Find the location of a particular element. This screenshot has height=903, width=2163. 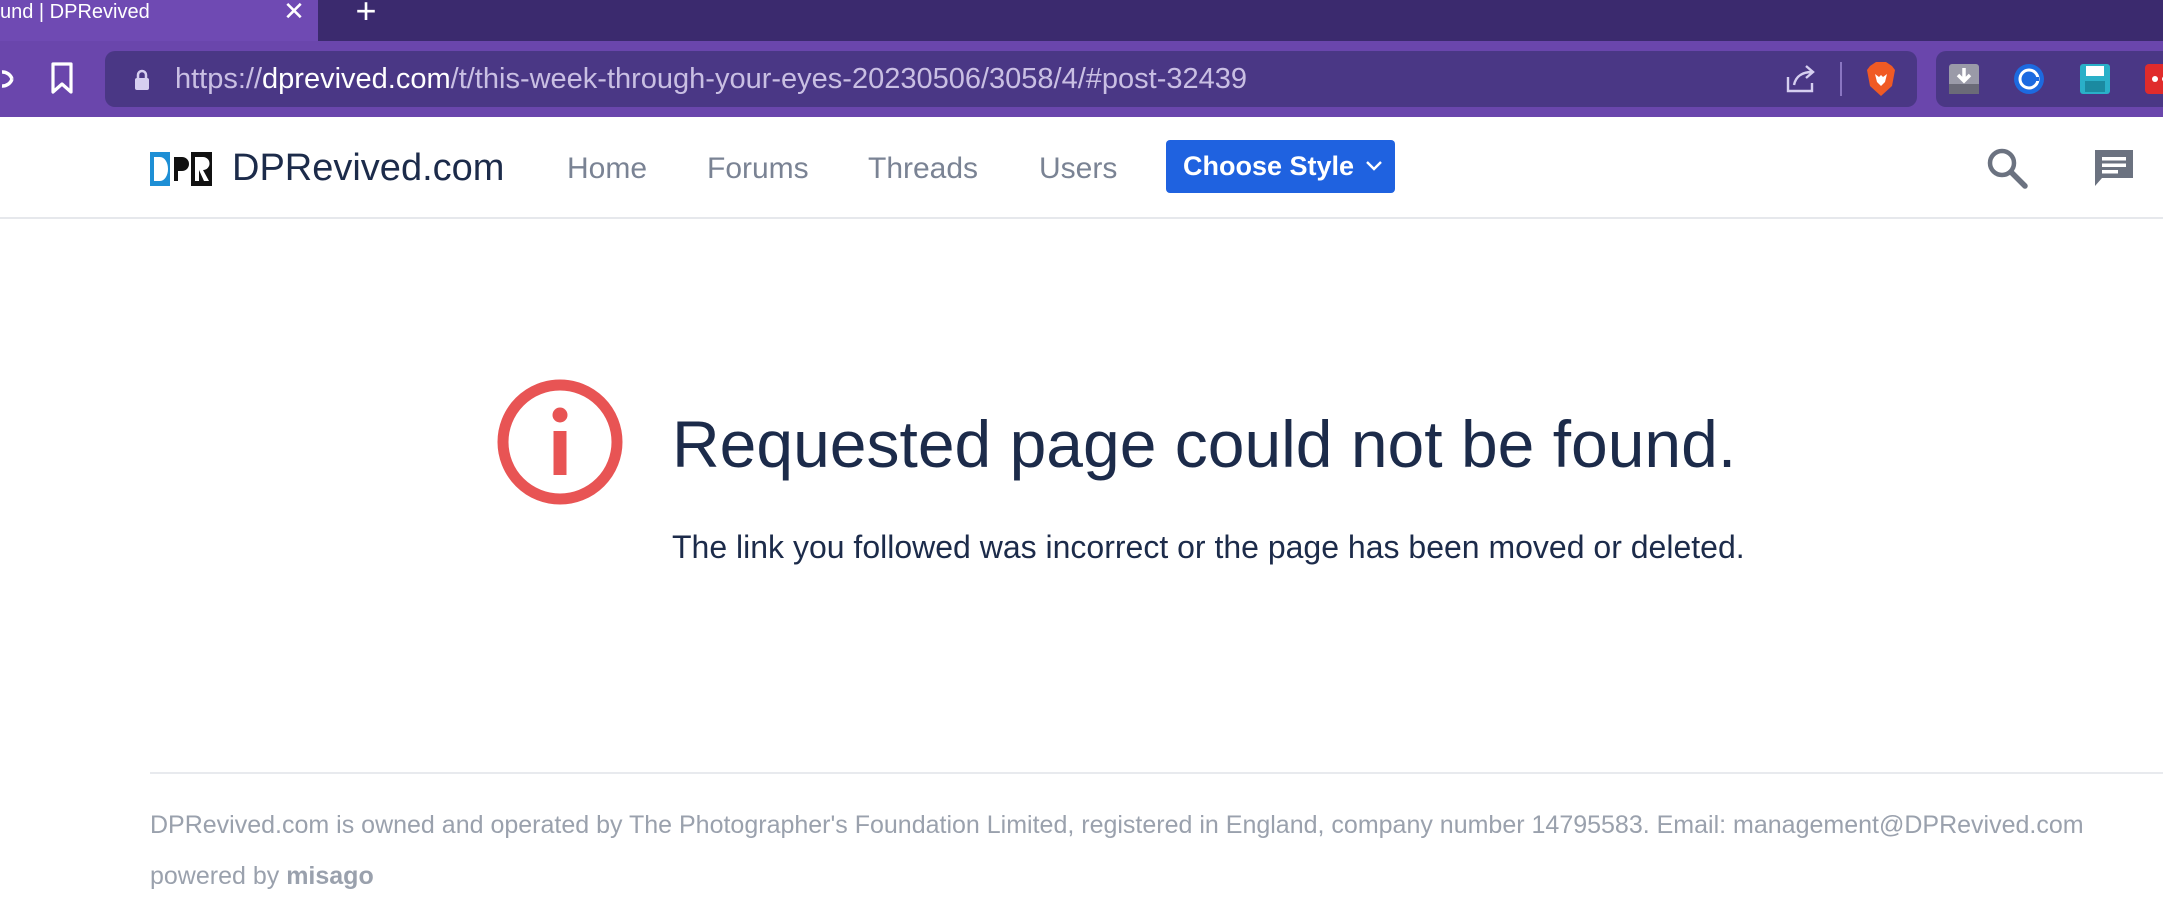

nav-users: Users is located at coordinates (1078, 169).